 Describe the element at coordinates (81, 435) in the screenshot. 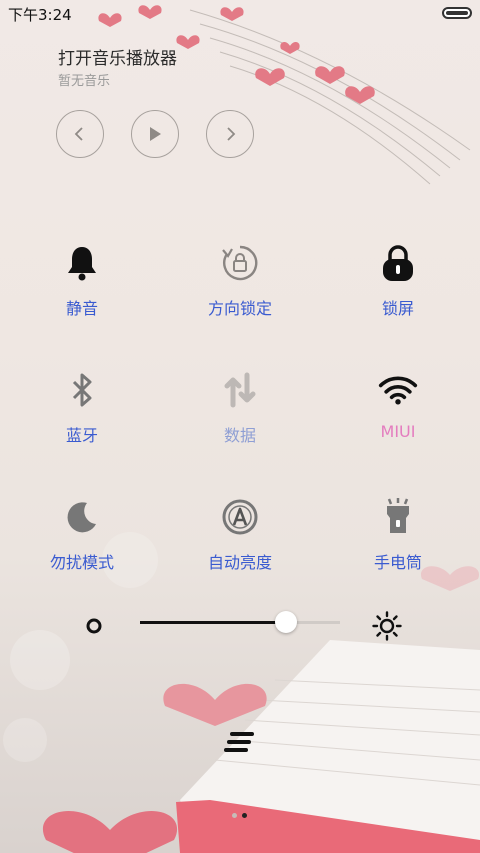

I see `toggle-label: 蓝牙` at that location.